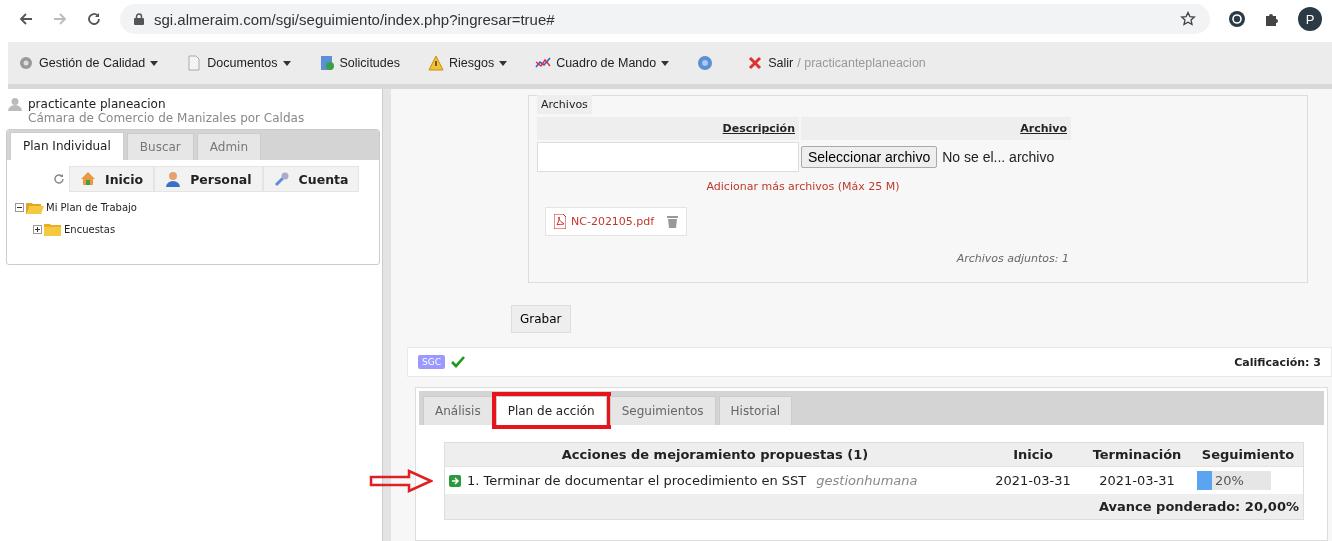  I want to click on badge: SGC, so click(431, 362).